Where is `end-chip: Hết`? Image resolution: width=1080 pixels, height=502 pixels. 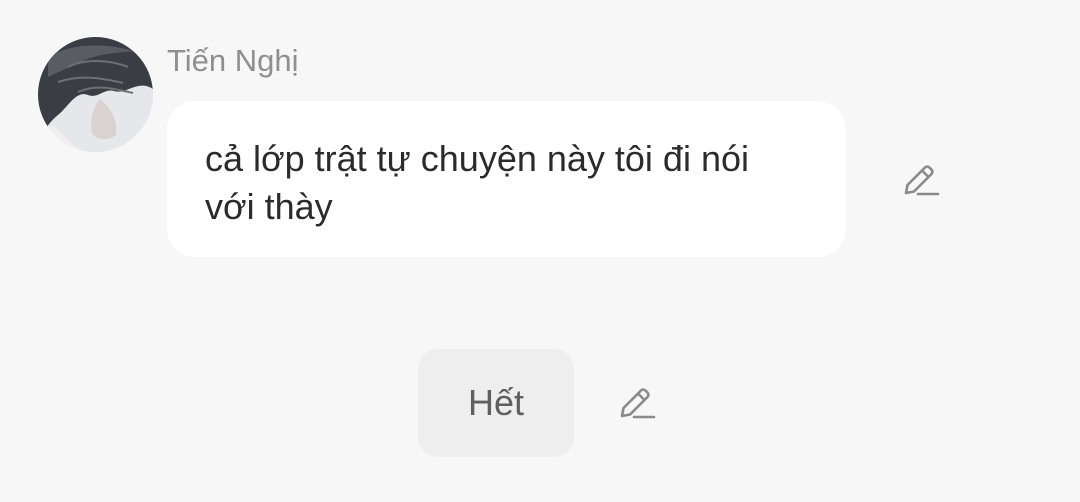 end-chip: Hết is located at coordinates (496, 403).